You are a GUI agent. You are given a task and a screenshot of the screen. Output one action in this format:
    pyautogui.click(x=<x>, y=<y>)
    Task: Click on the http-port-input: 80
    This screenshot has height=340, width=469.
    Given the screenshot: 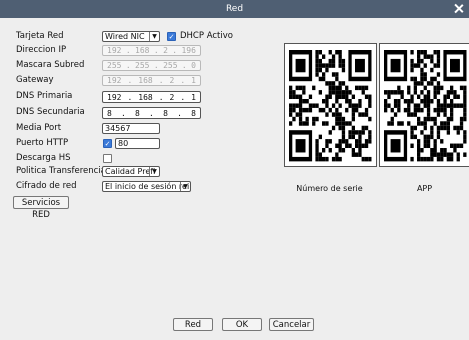 What is the action you would take?
    pyautogui.click(x=137, y=143)
    